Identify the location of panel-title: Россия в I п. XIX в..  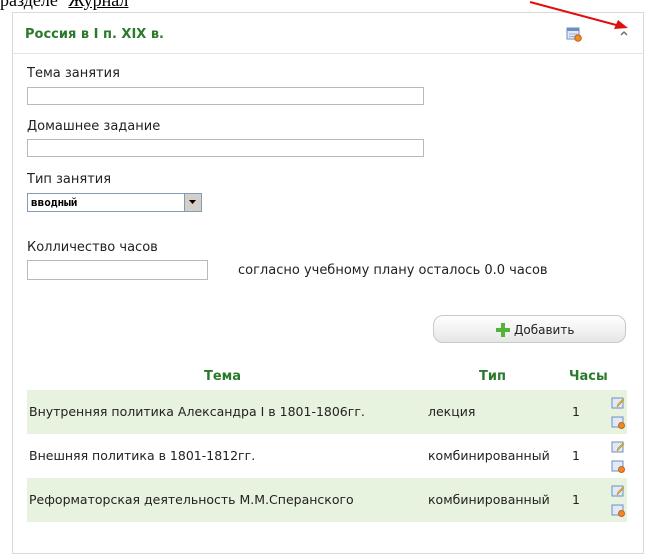
(94, 34).